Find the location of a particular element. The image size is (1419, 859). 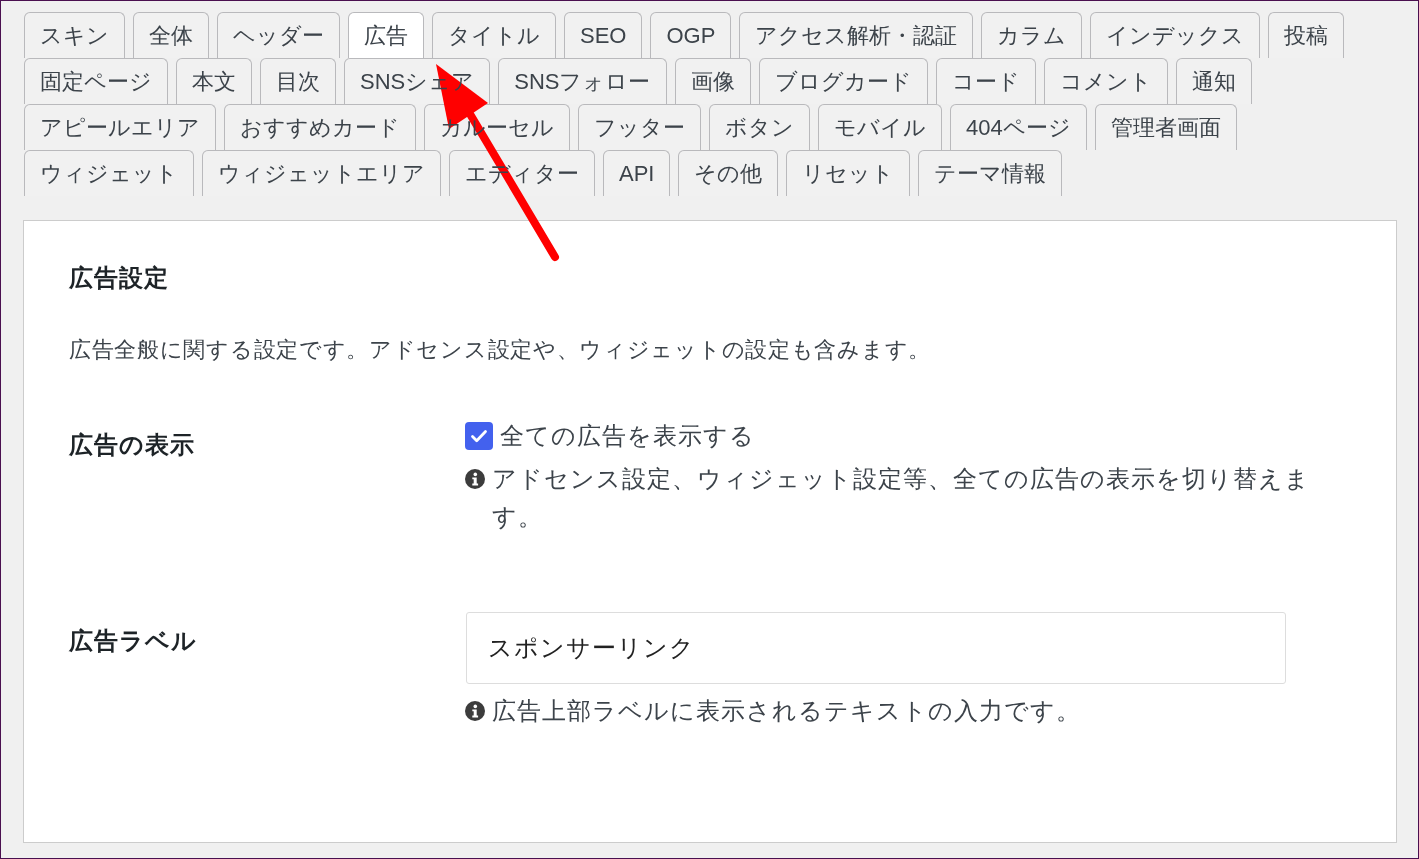

section-heading: 広告設定 is located at coordinates (119, 278).